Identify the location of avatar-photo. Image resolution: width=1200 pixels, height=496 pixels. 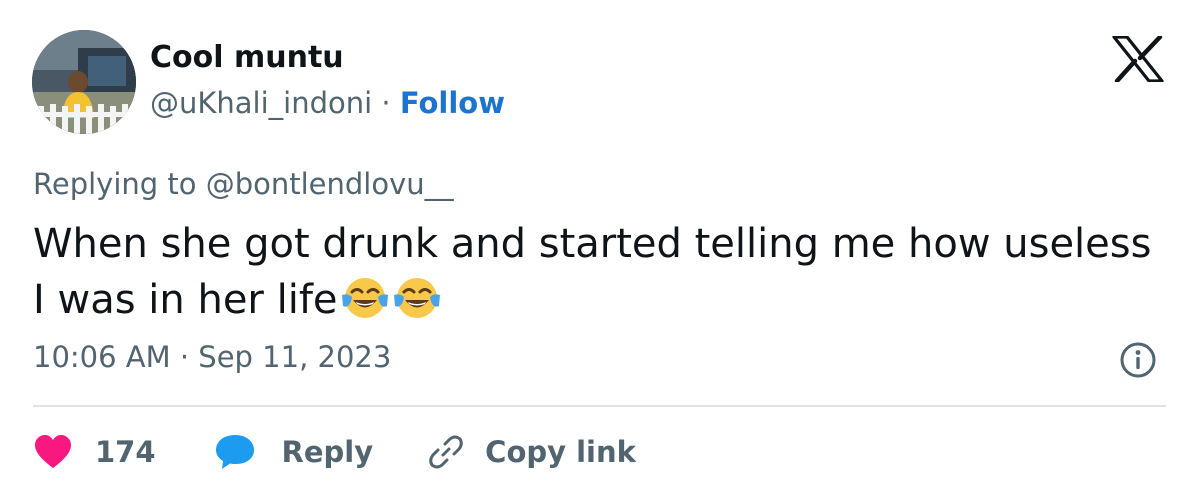
(84, 82).